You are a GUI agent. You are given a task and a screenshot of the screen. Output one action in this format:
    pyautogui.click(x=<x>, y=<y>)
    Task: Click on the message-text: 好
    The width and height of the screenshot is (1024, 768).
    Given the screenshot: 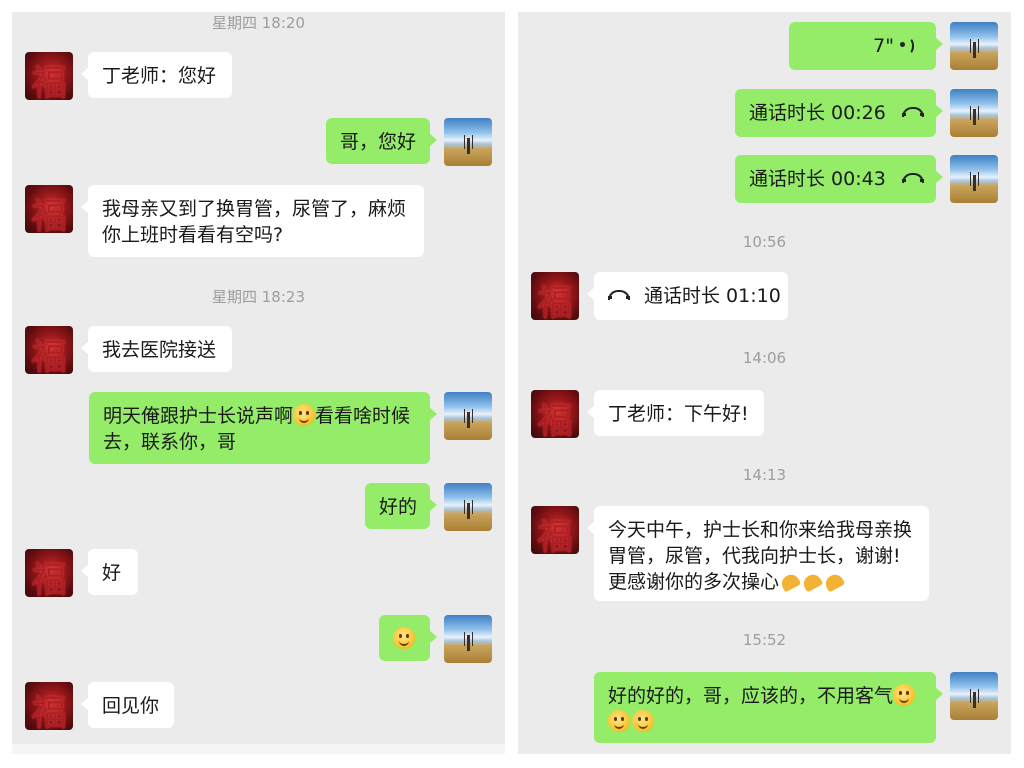 What is the action you would take?
    pyautogui.click(x=112, y=573)
    